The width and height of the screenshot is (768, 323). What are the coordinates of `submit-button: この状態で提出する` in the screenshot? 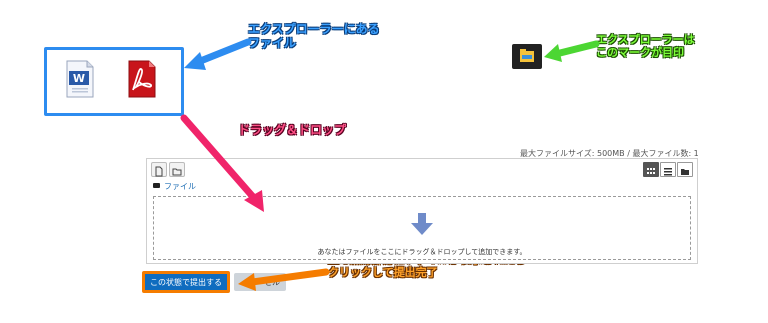 It's located at (186, 282).